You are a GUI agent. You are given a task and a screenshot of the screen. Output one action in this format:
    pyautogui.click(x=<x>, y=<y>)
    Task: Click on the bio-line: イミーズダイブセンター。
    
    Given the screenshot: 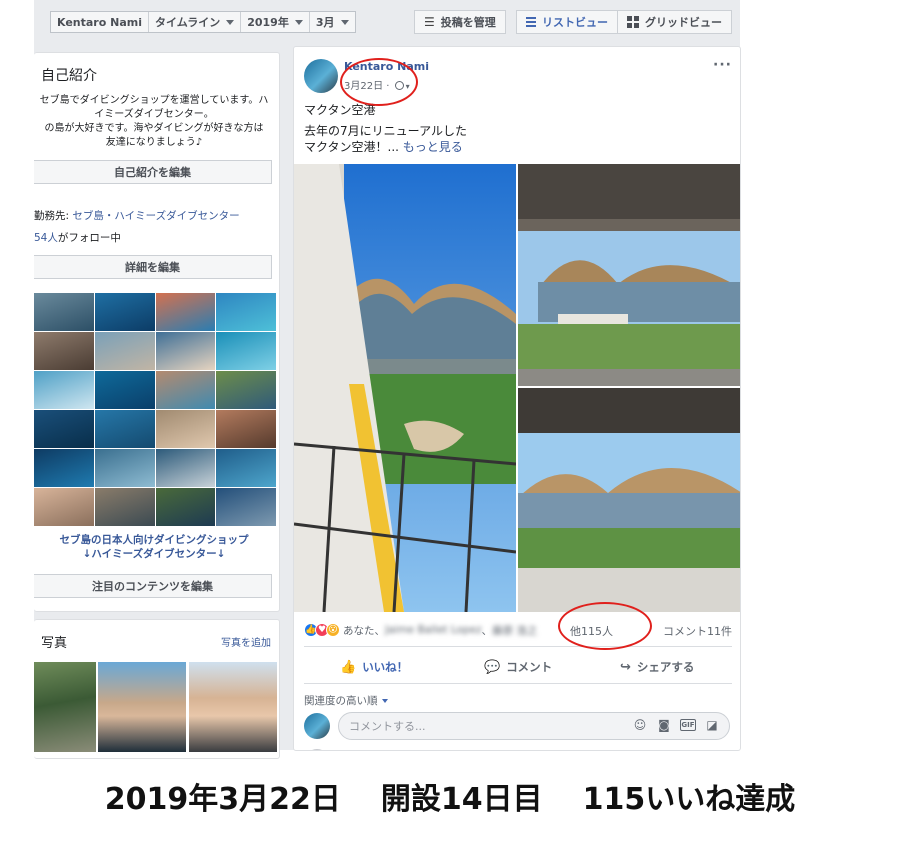 What is the action you would take?
    pyautogui.click(x=154, y=114)
    